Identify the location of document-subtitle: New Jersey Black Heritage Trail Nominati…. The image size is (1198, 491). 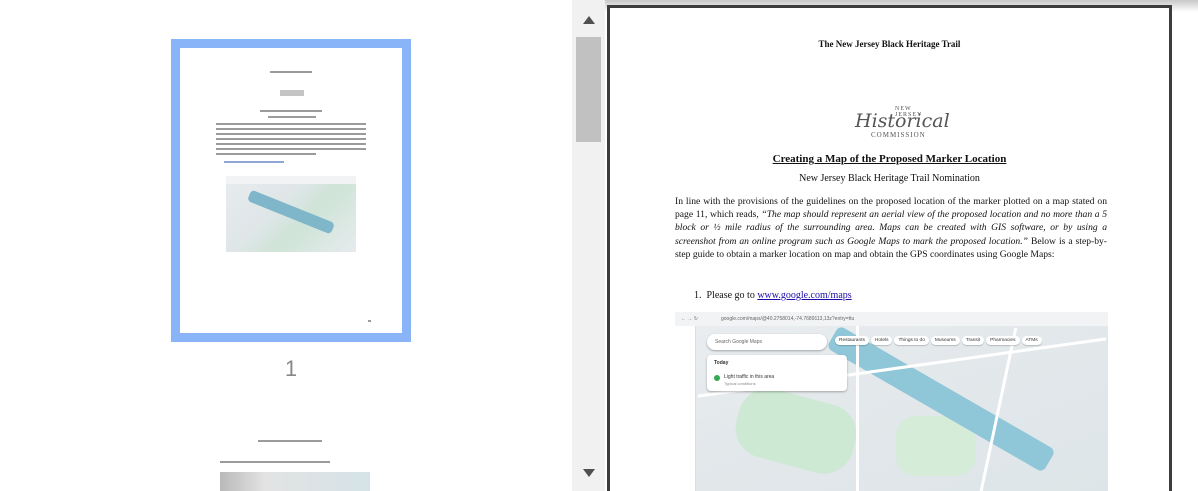
(889, 178).